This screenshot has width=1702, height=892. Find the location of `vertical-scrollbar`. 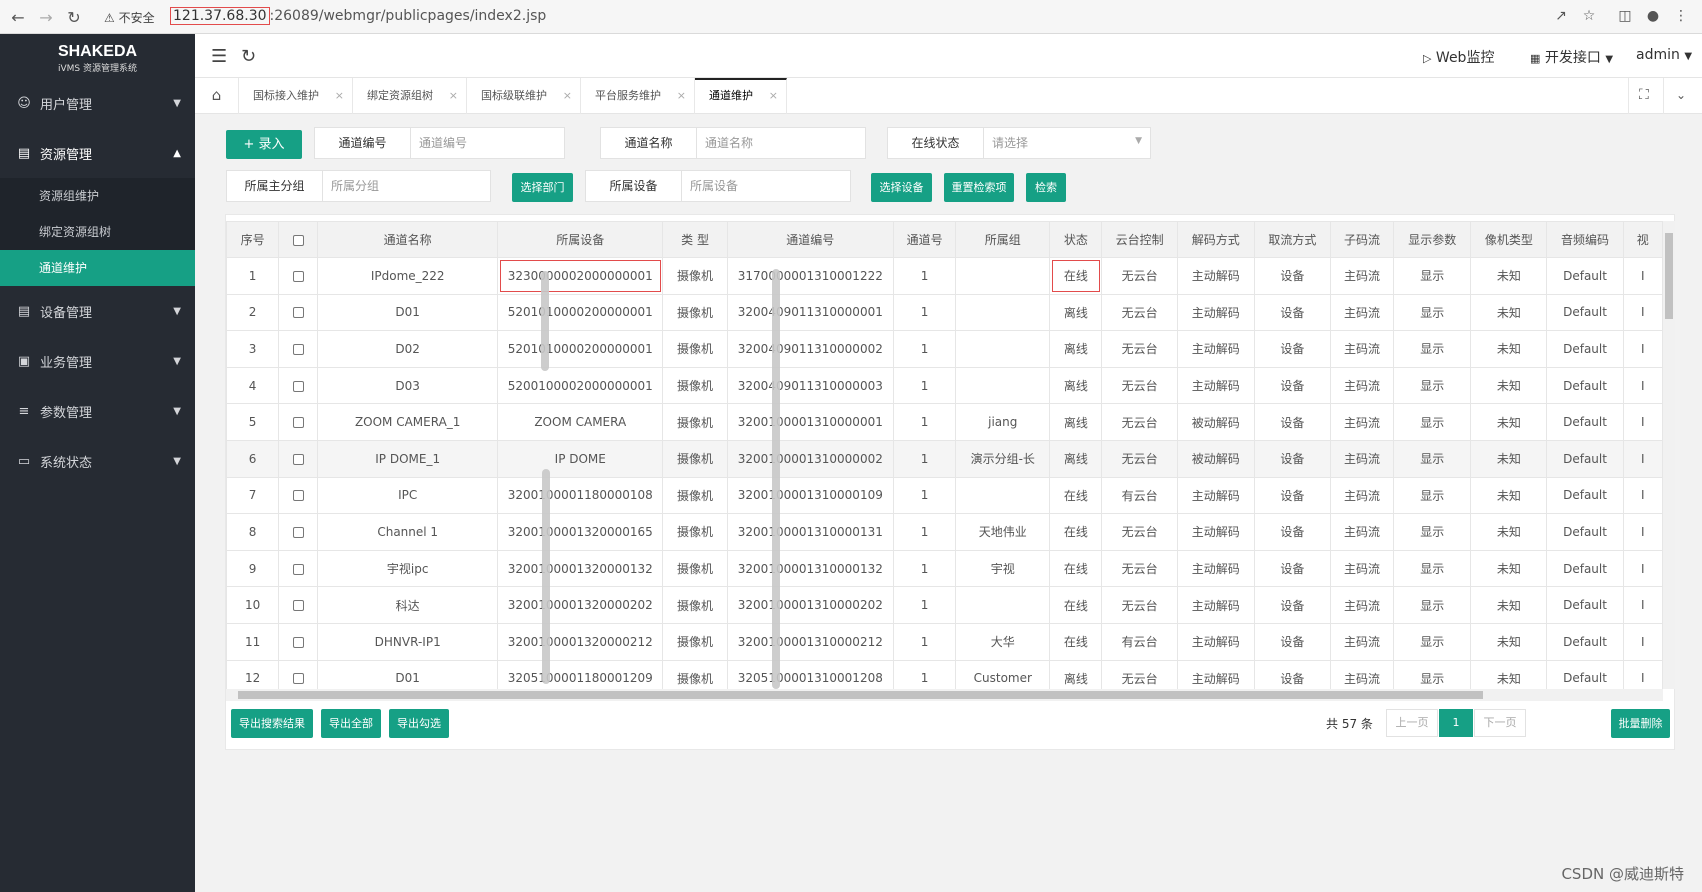

vertical-scrollbar is located at coordinates (1669, 455).